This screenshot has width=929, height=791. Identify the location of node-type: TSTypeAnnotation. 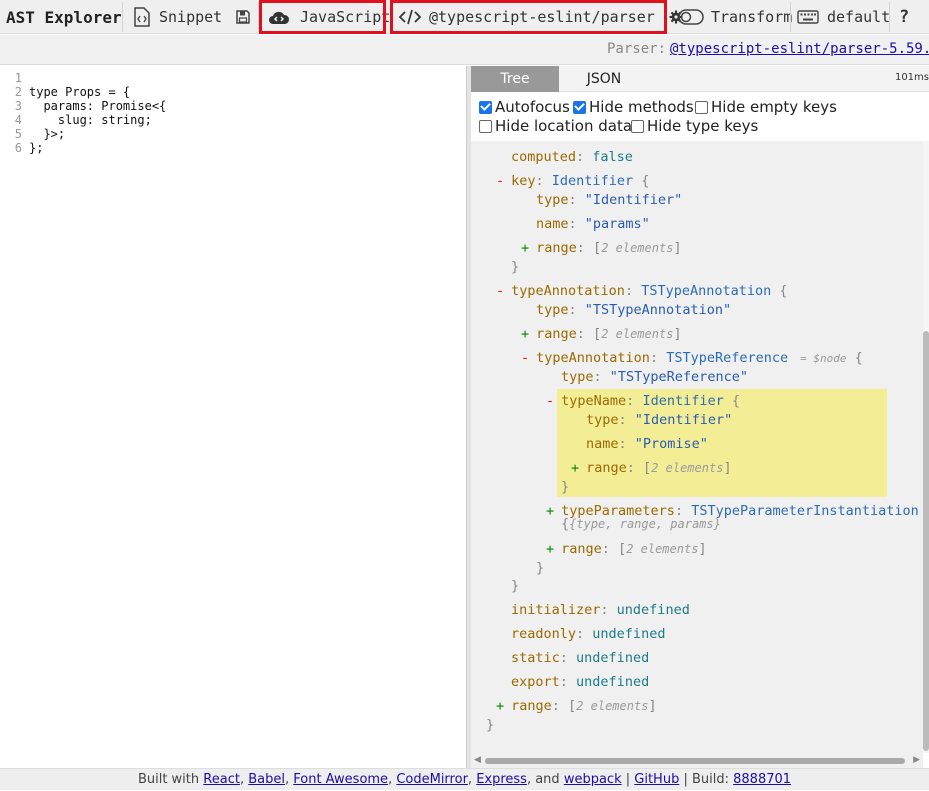
(706, 291).